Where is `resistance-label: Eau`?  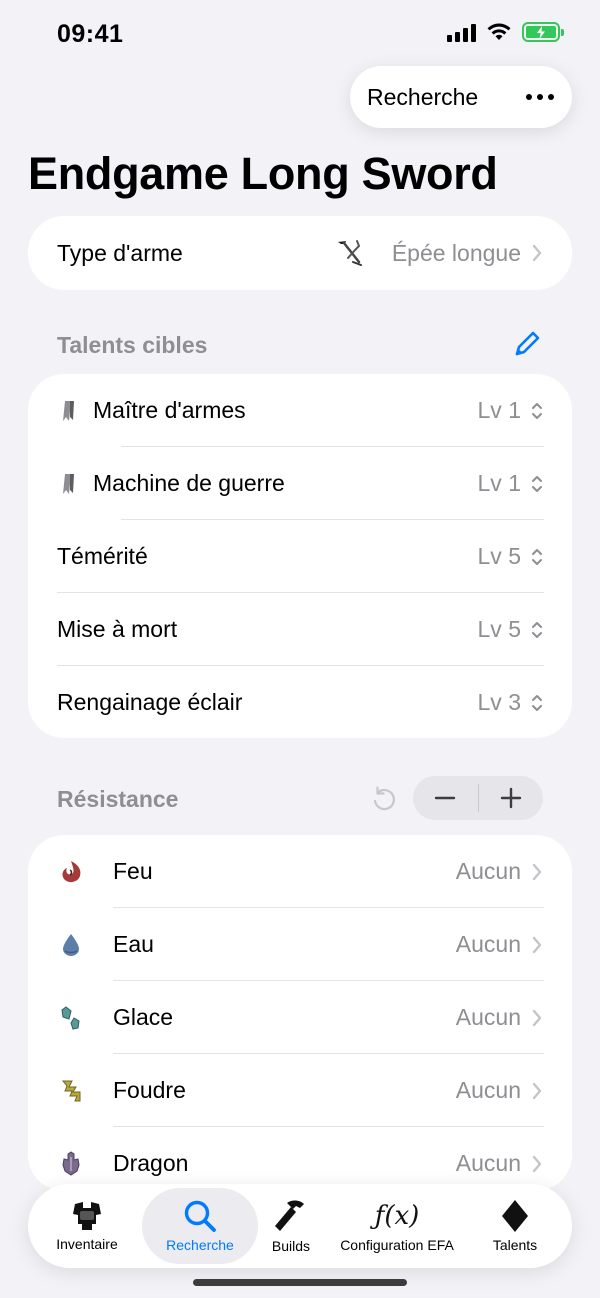
resistance-label: Eau is located at coordinates (133, 944).